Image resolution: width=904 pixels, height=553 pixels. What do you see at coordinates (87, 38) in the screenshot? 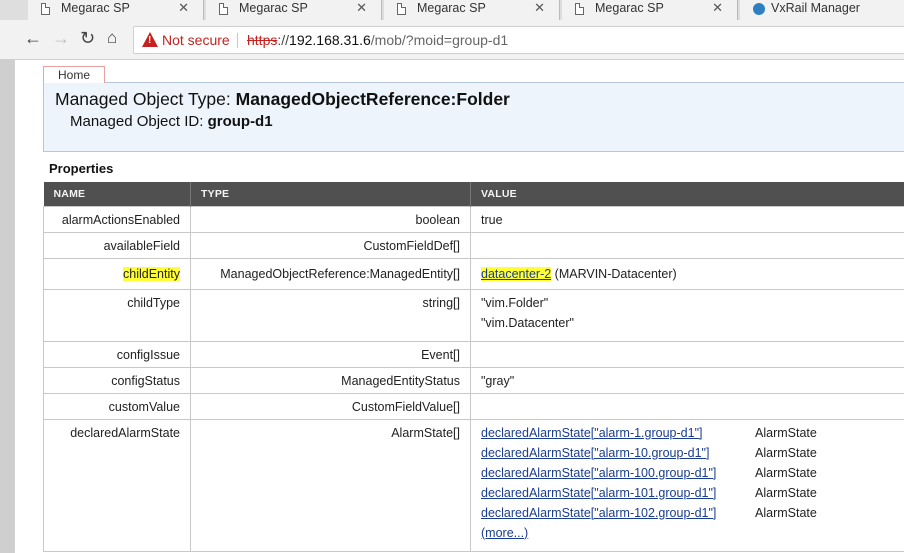
I see `reload-icon: ↻` at bounding box center [87, 38].